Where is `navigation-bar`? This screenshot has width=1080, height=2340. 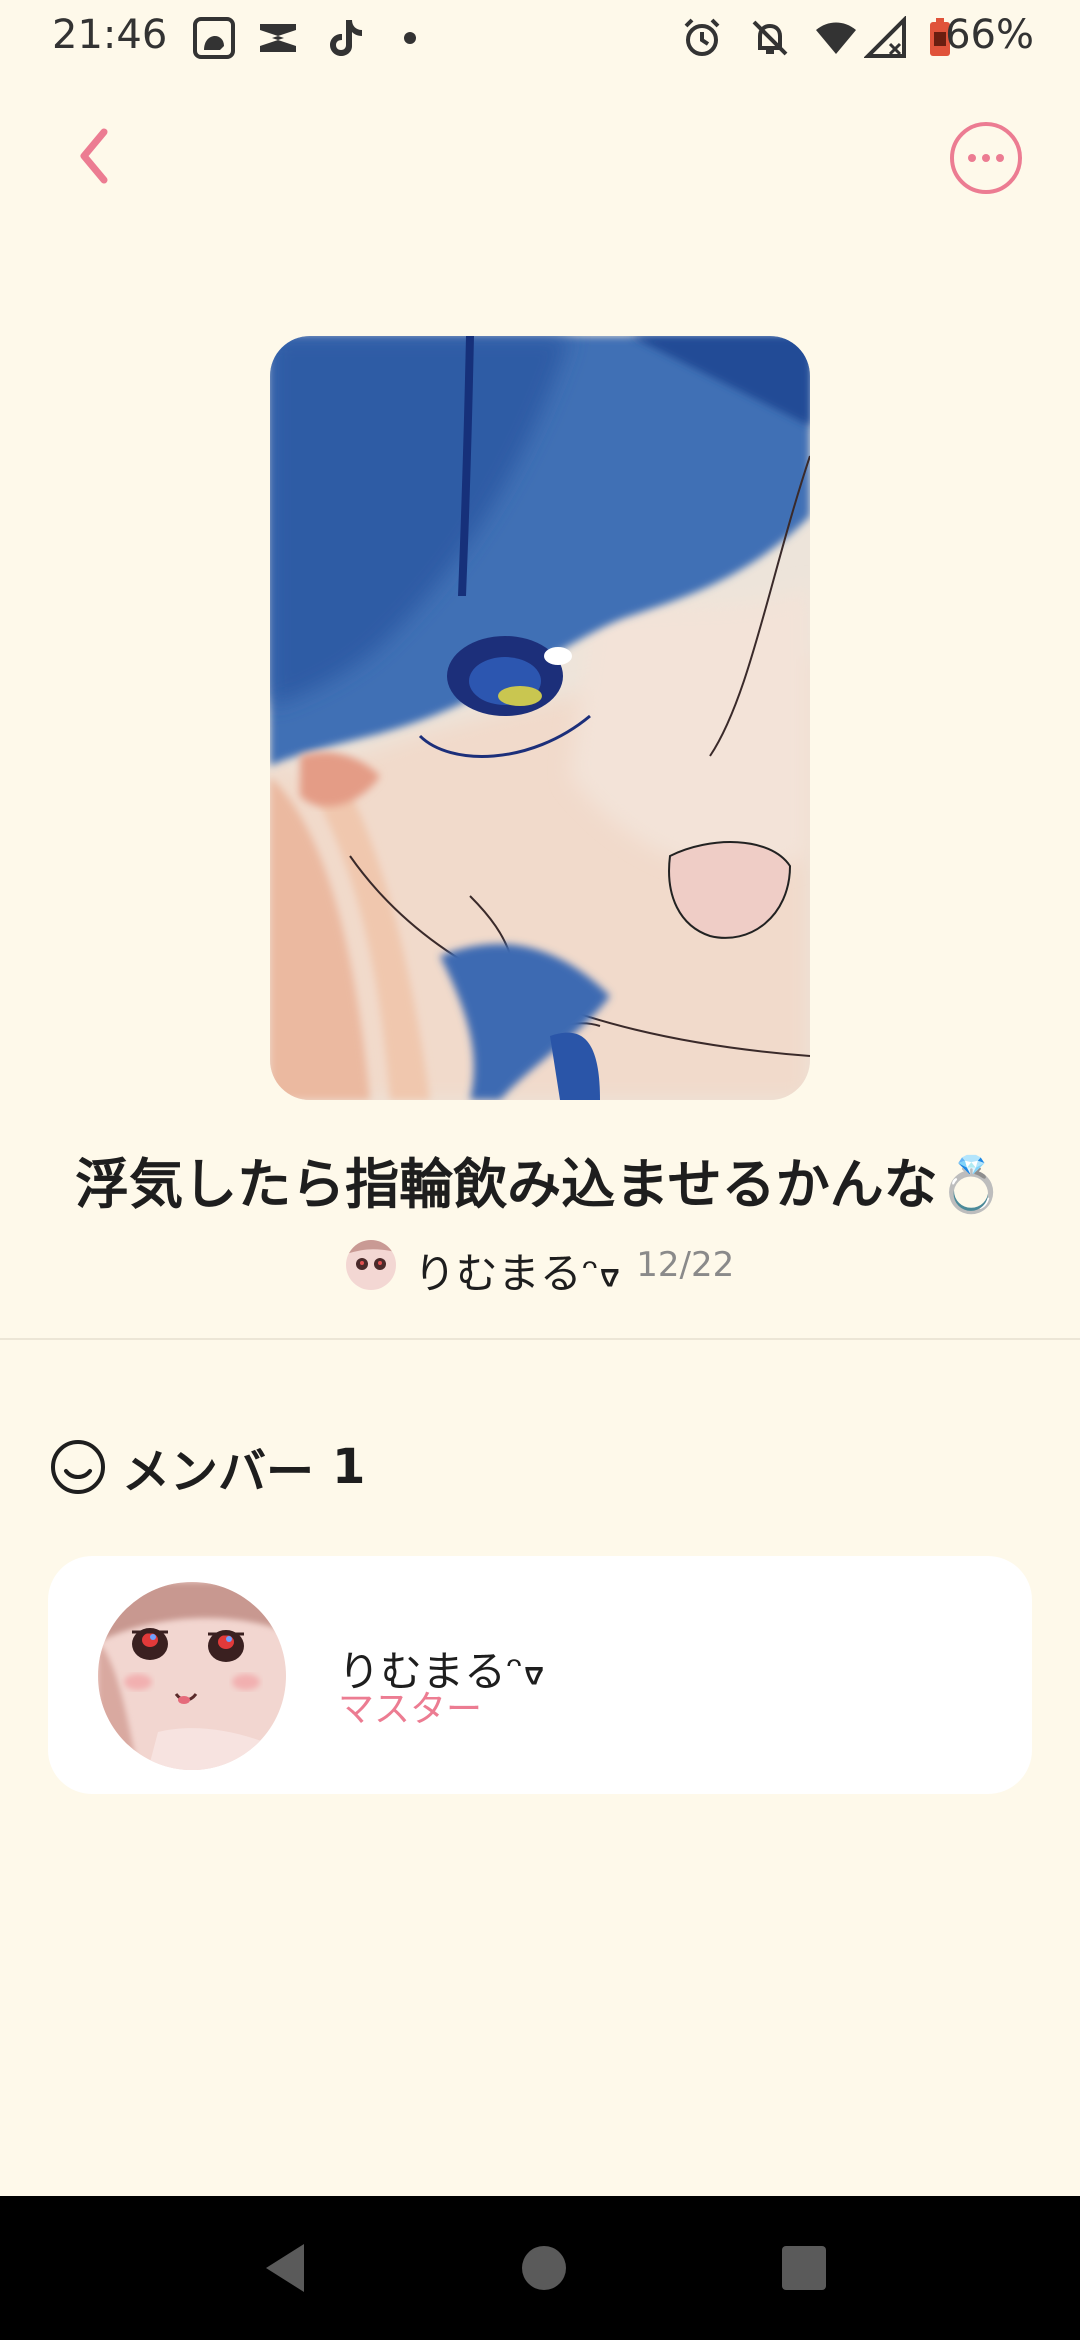 navigation-bar is located at coordinates (540, 2268).